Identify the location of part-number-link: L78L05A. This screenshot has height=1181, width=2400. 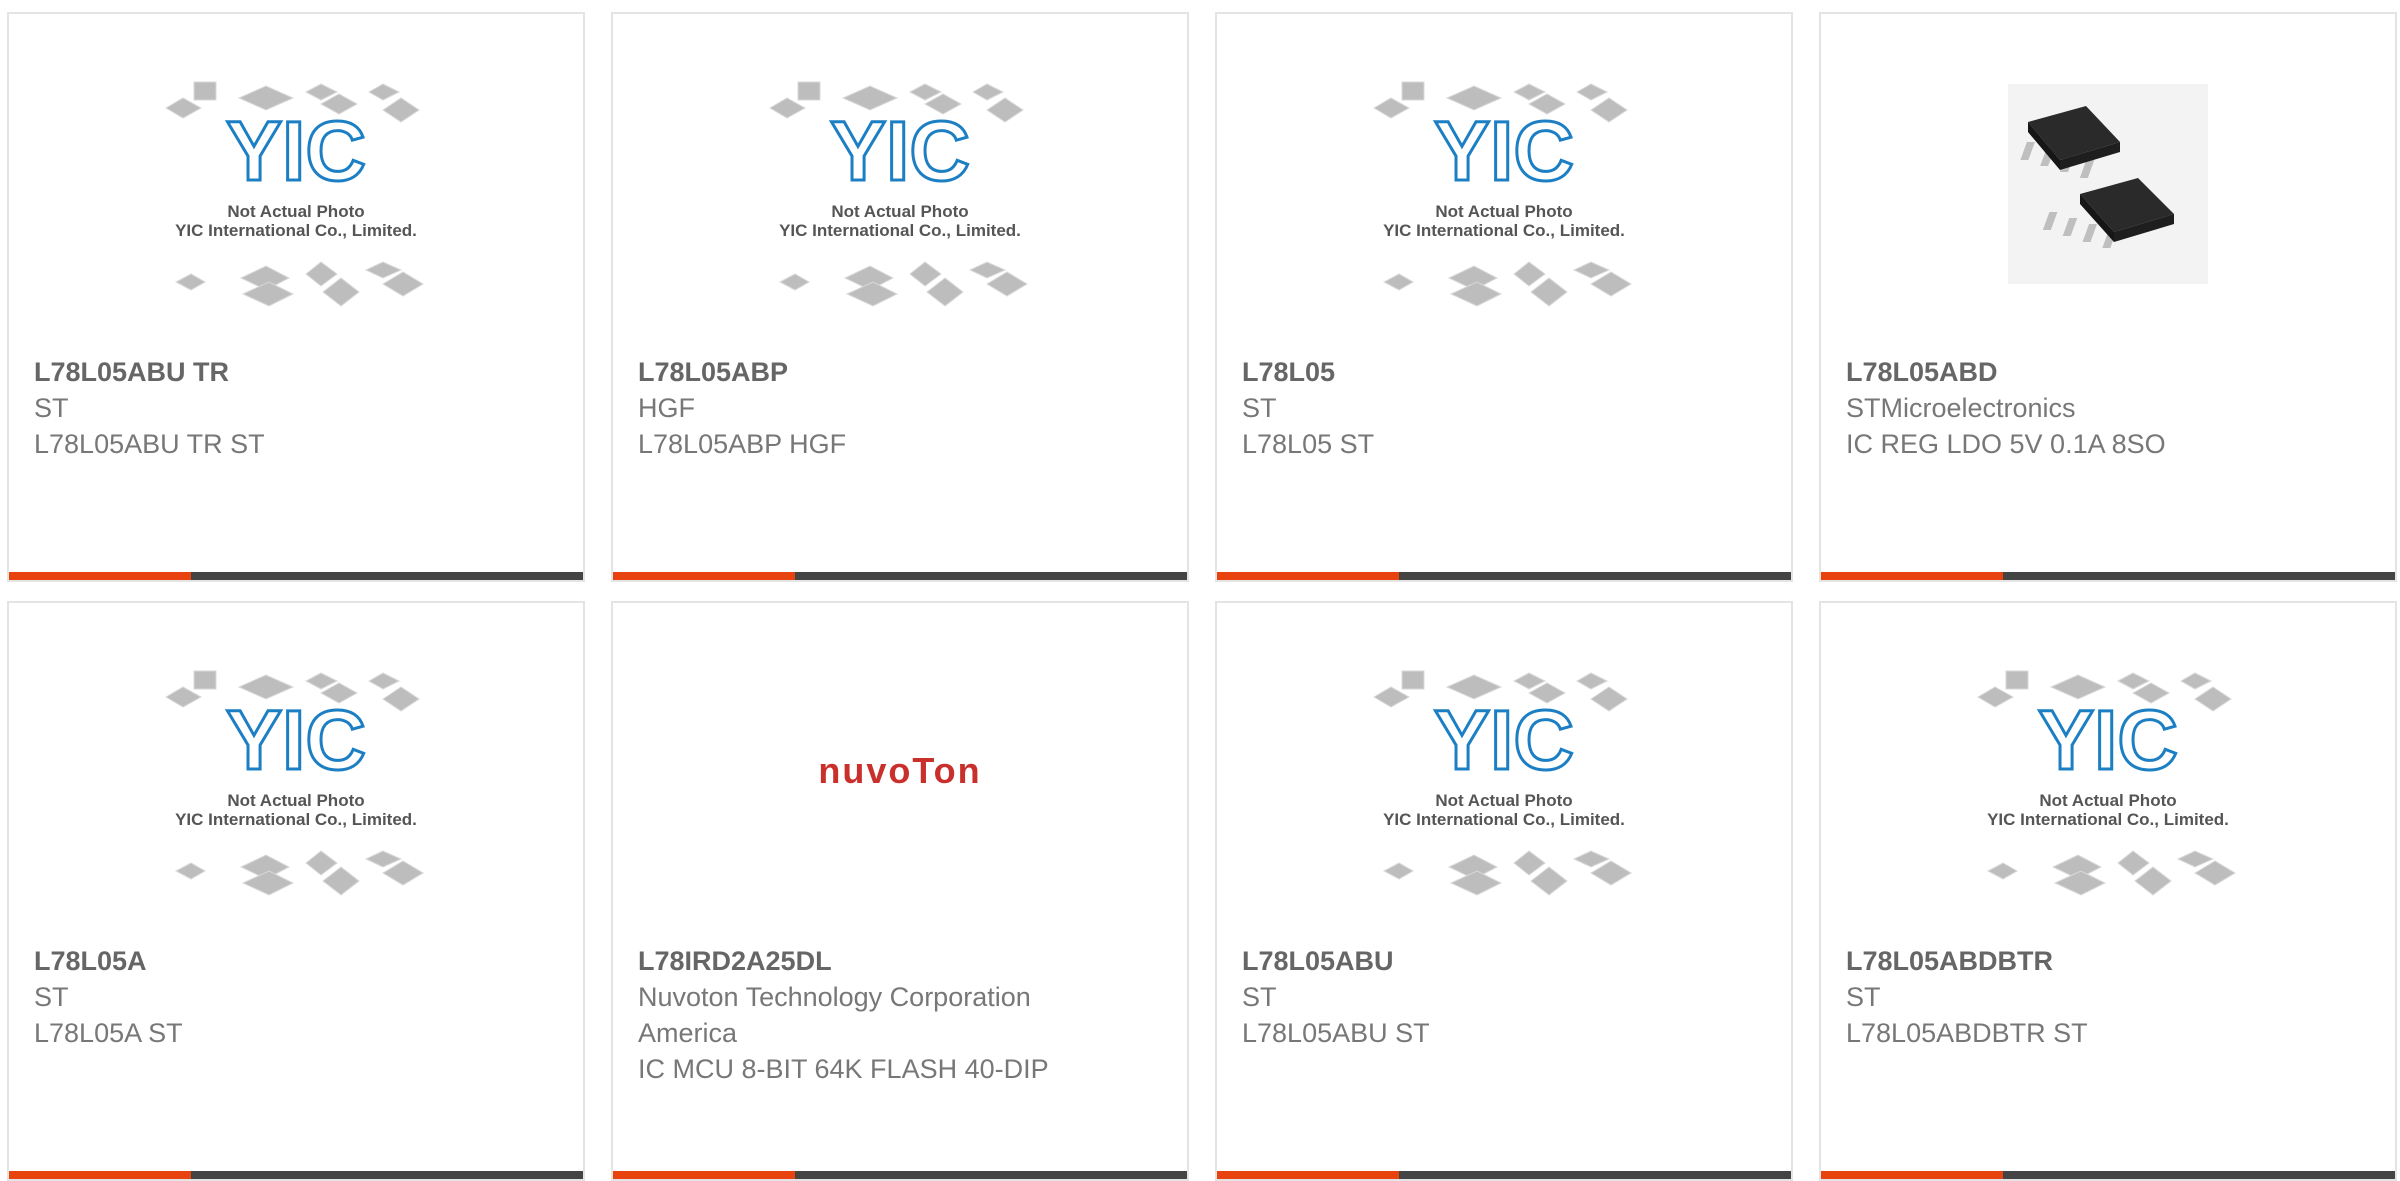
(254, 961).